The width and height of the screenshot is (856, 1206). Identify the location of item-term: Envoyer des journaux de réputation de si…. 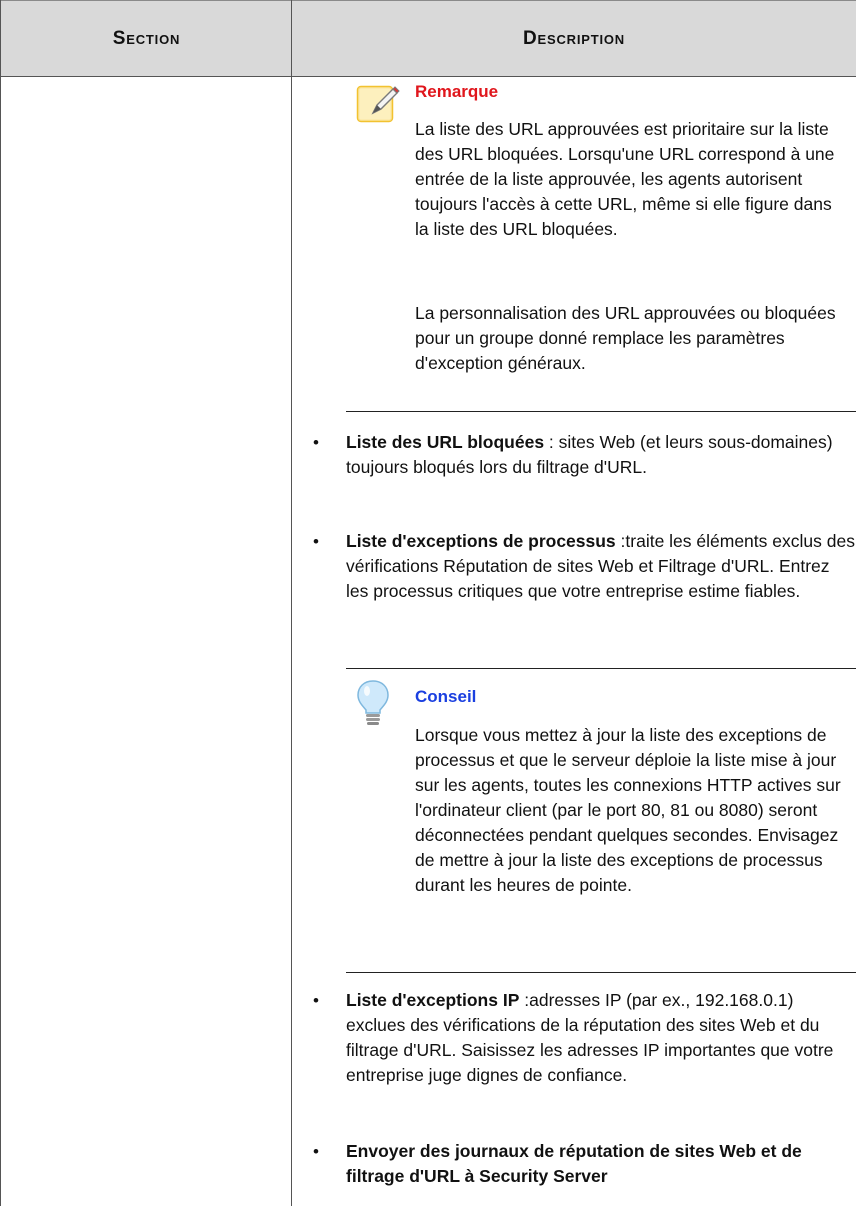
(574, 1163).